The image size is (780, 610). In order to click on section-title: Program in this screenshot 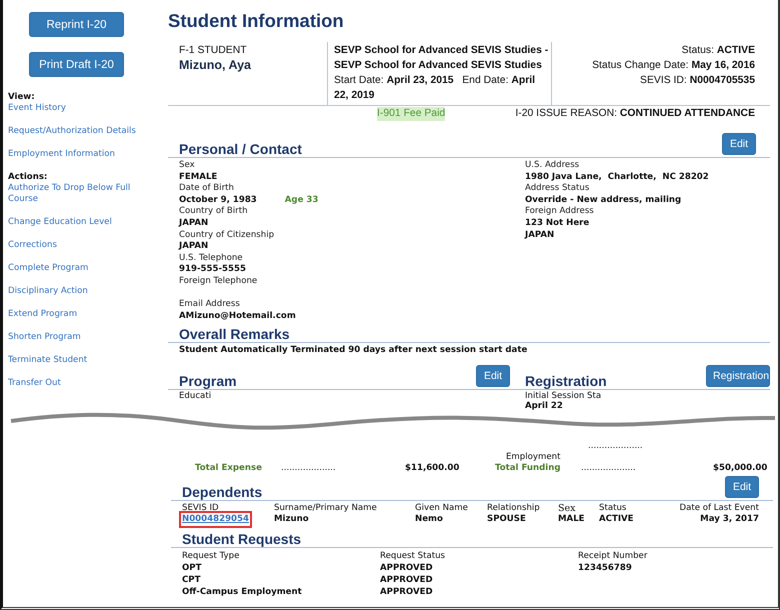, I will do `click(208, 381)`.